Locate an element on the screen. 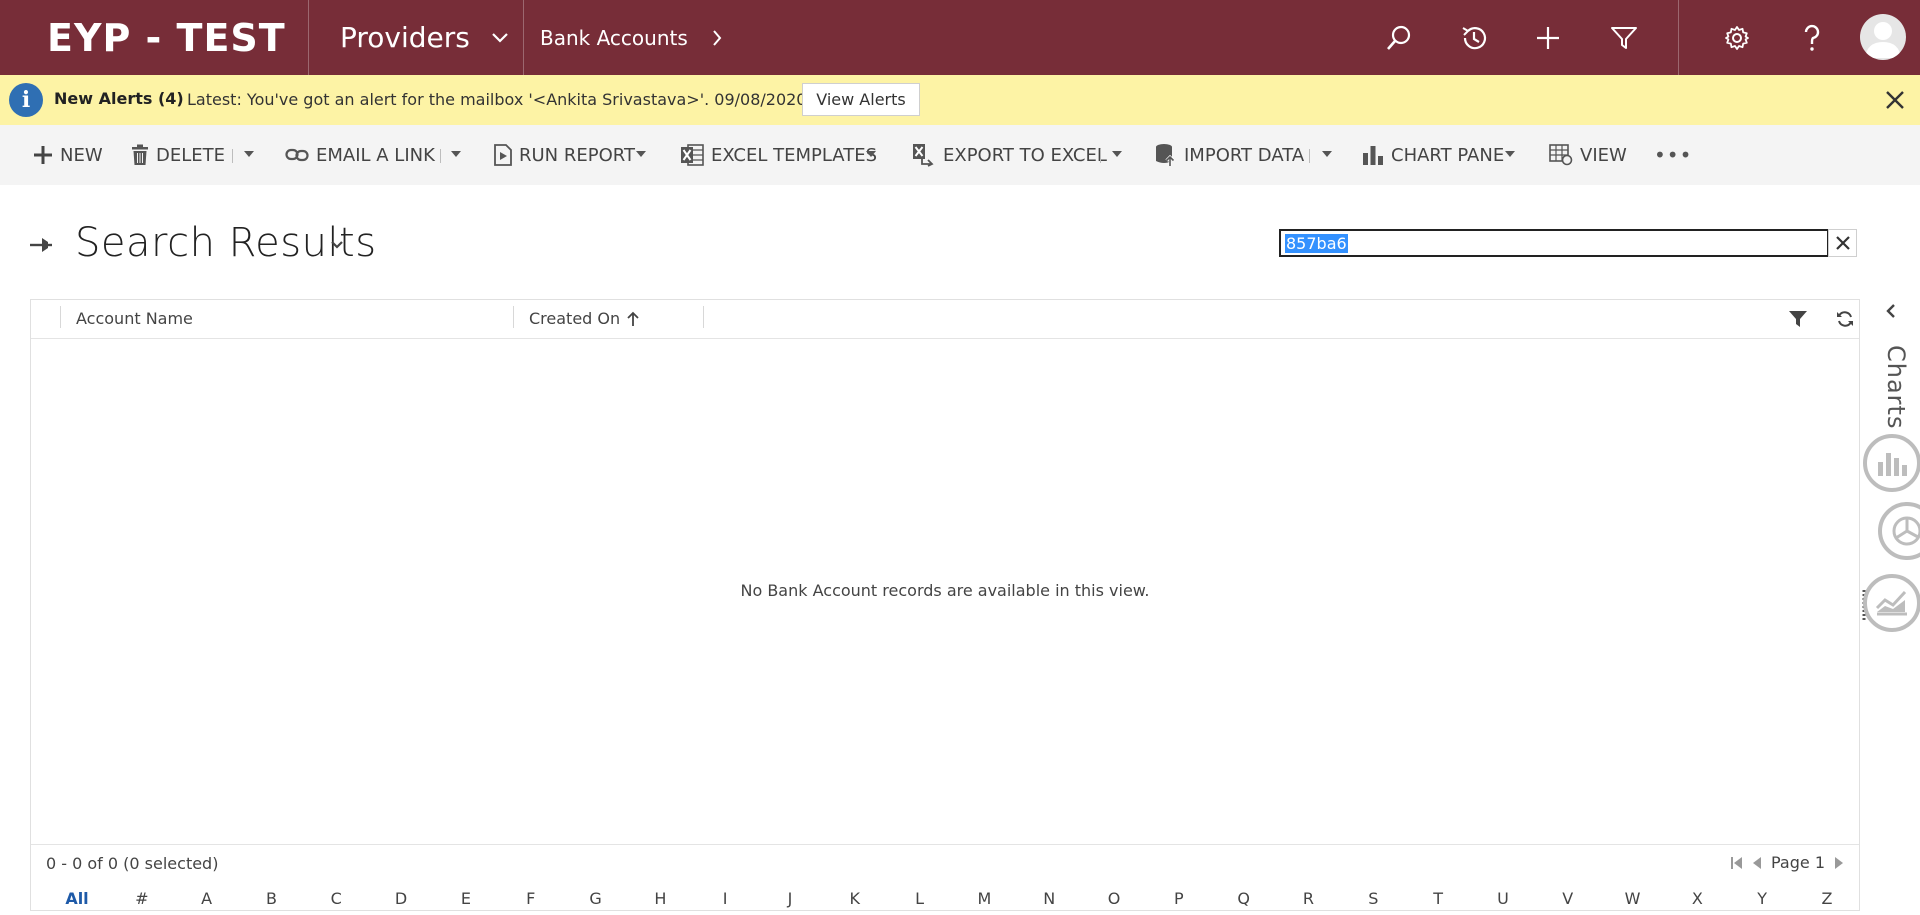 The image size is (1920, 915). email-link-dropdown-caret is located at coordinates (456, 154).